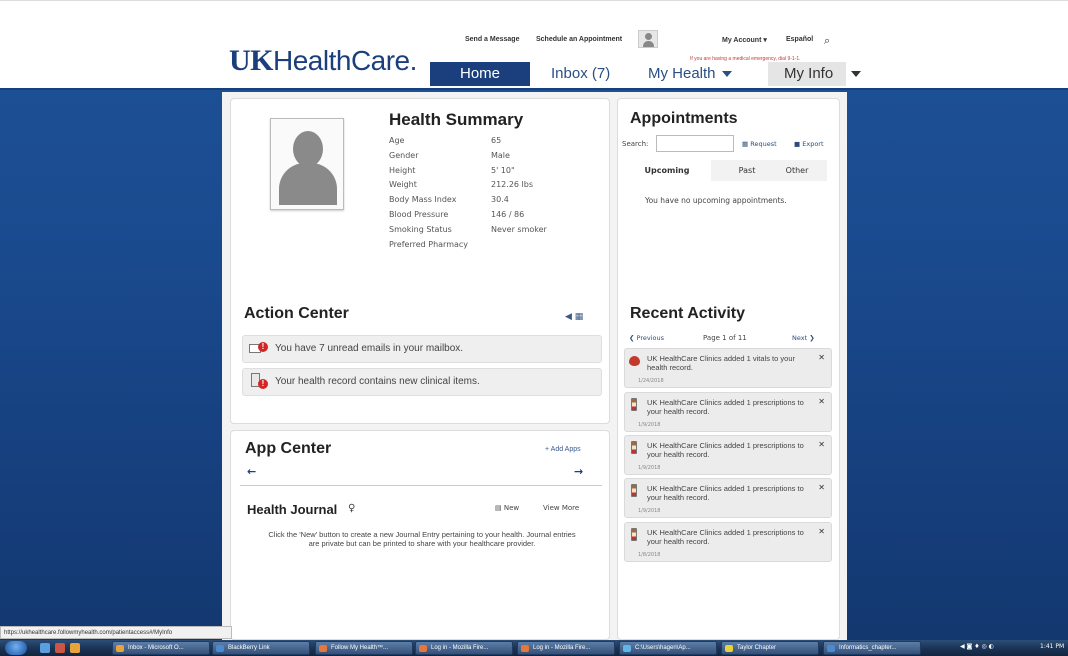  I want to click on health-summary-title: Health Summary, so click(456, 119).